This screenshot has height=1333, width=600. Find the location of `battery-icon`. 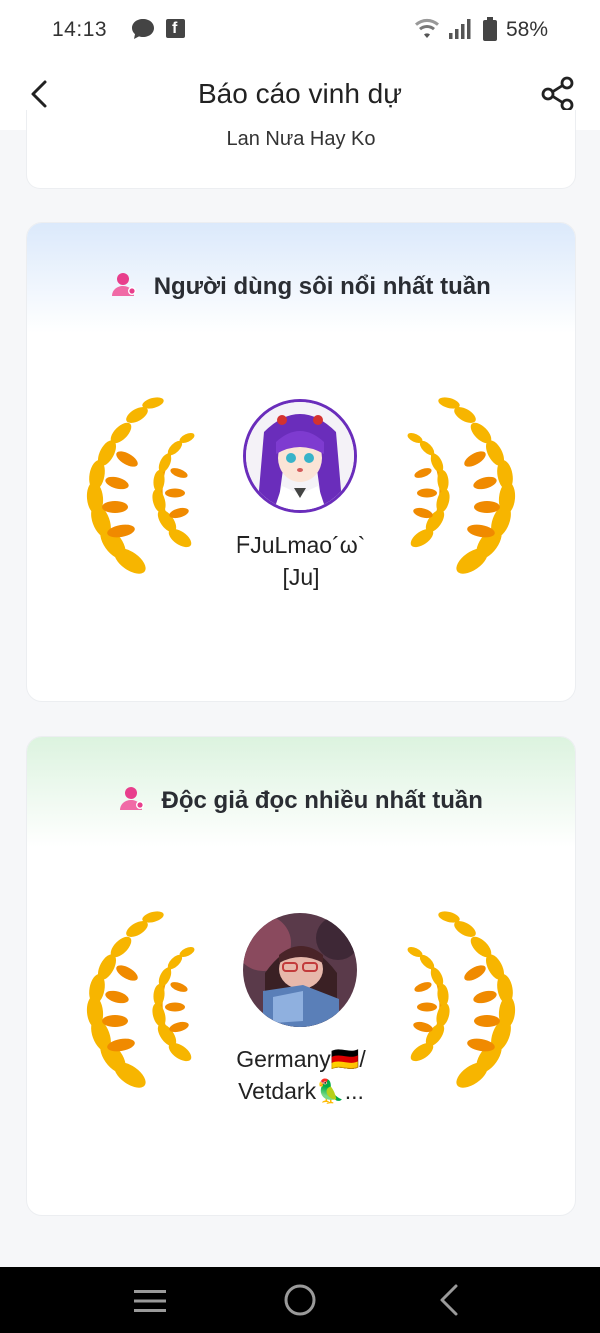

battery-icon is located at coordinates (490, 32).